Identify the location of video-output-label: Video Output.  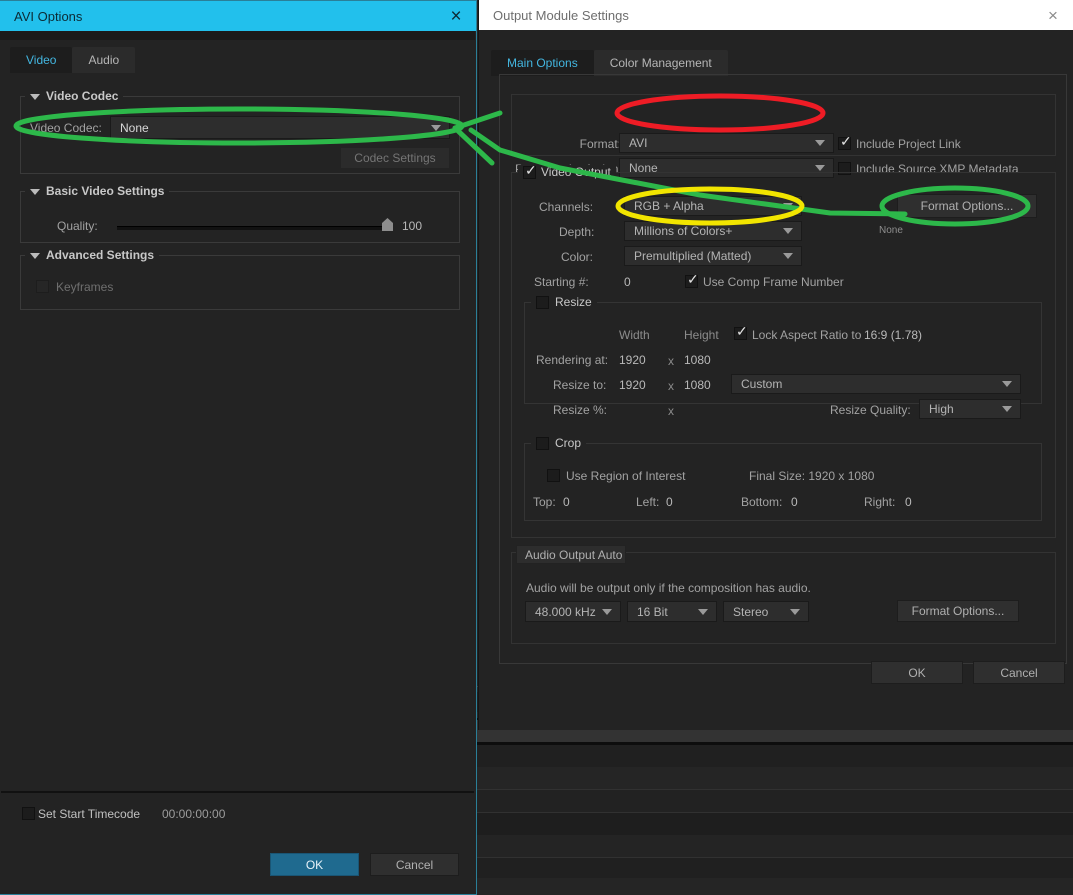
(576, 172).